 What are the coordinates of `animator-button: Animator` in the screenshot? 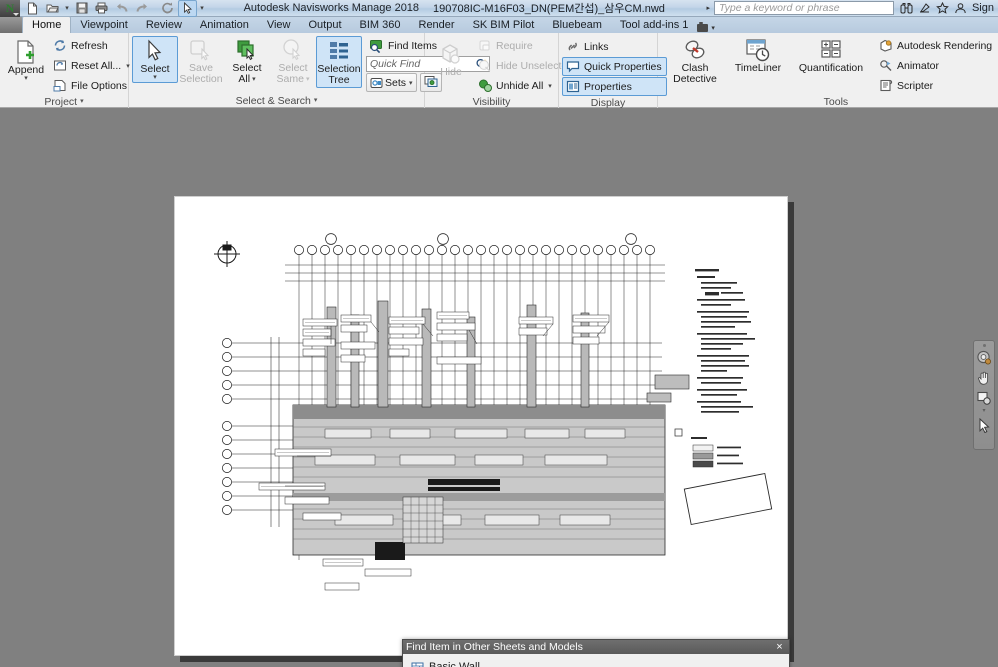 It's located at (936, 65).